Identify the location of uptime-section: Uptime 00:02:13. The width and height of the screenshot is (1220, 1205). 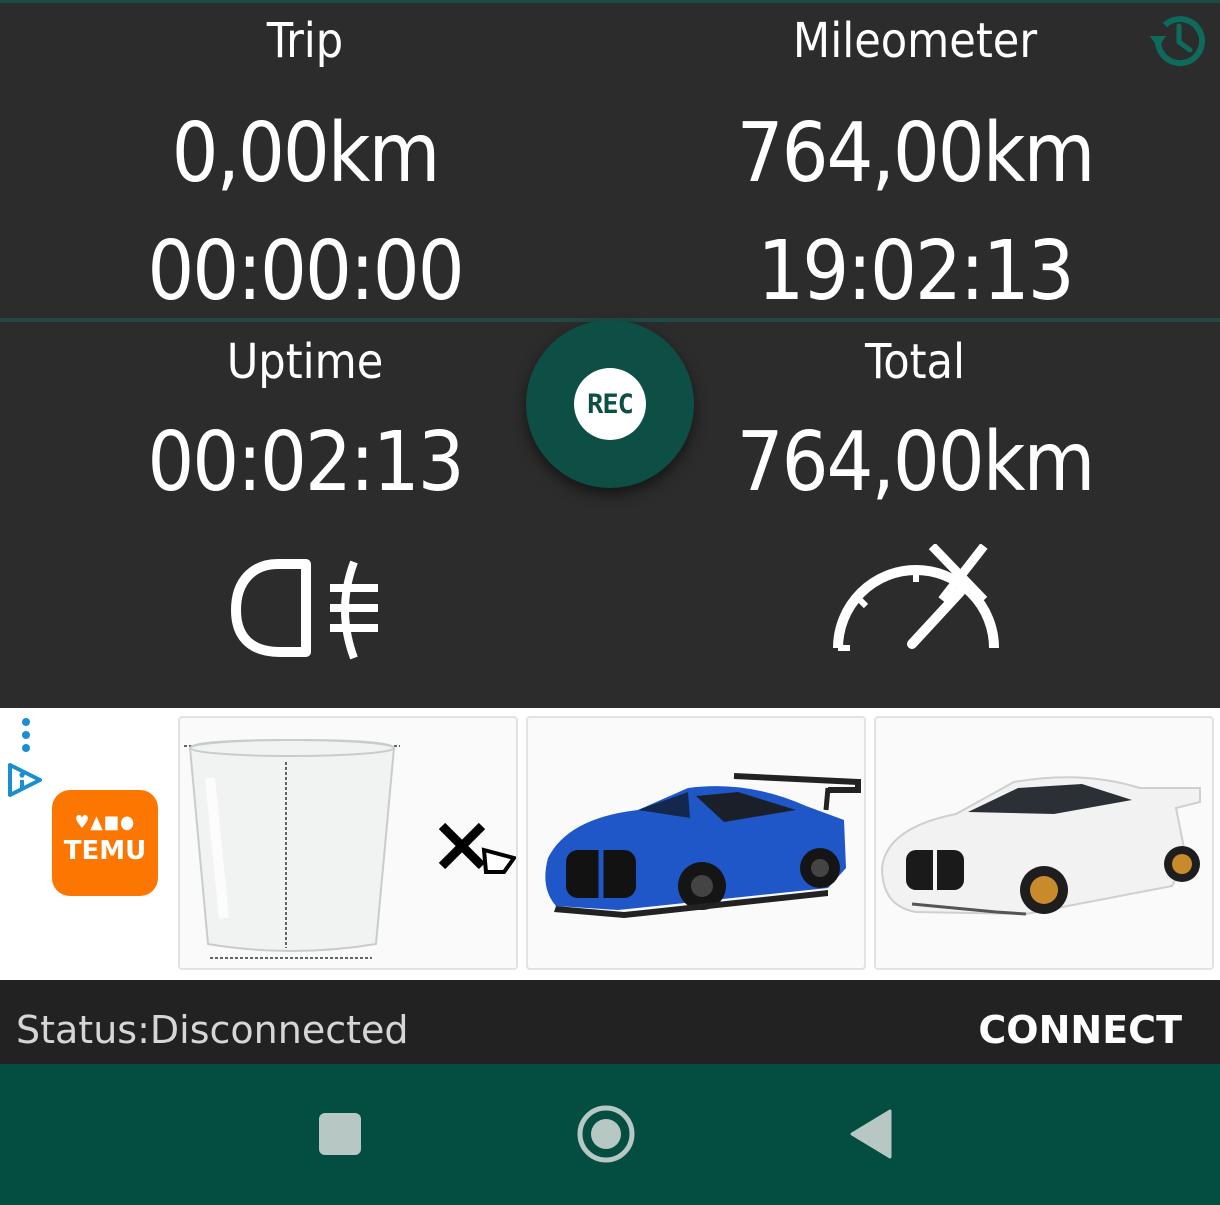
(305, 421).